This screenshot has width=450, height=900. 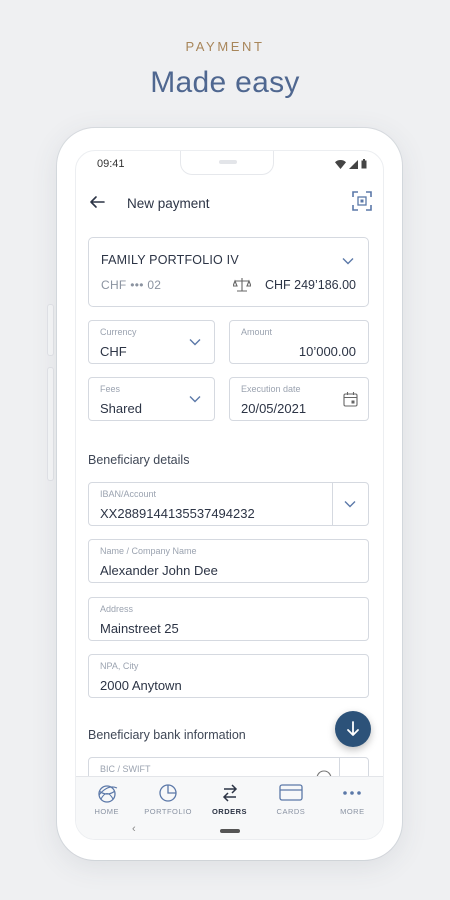 What do you see at coordinates (350, 399) in the screenshot?
I see `calendar-icon` at bounding box center [350, 399].